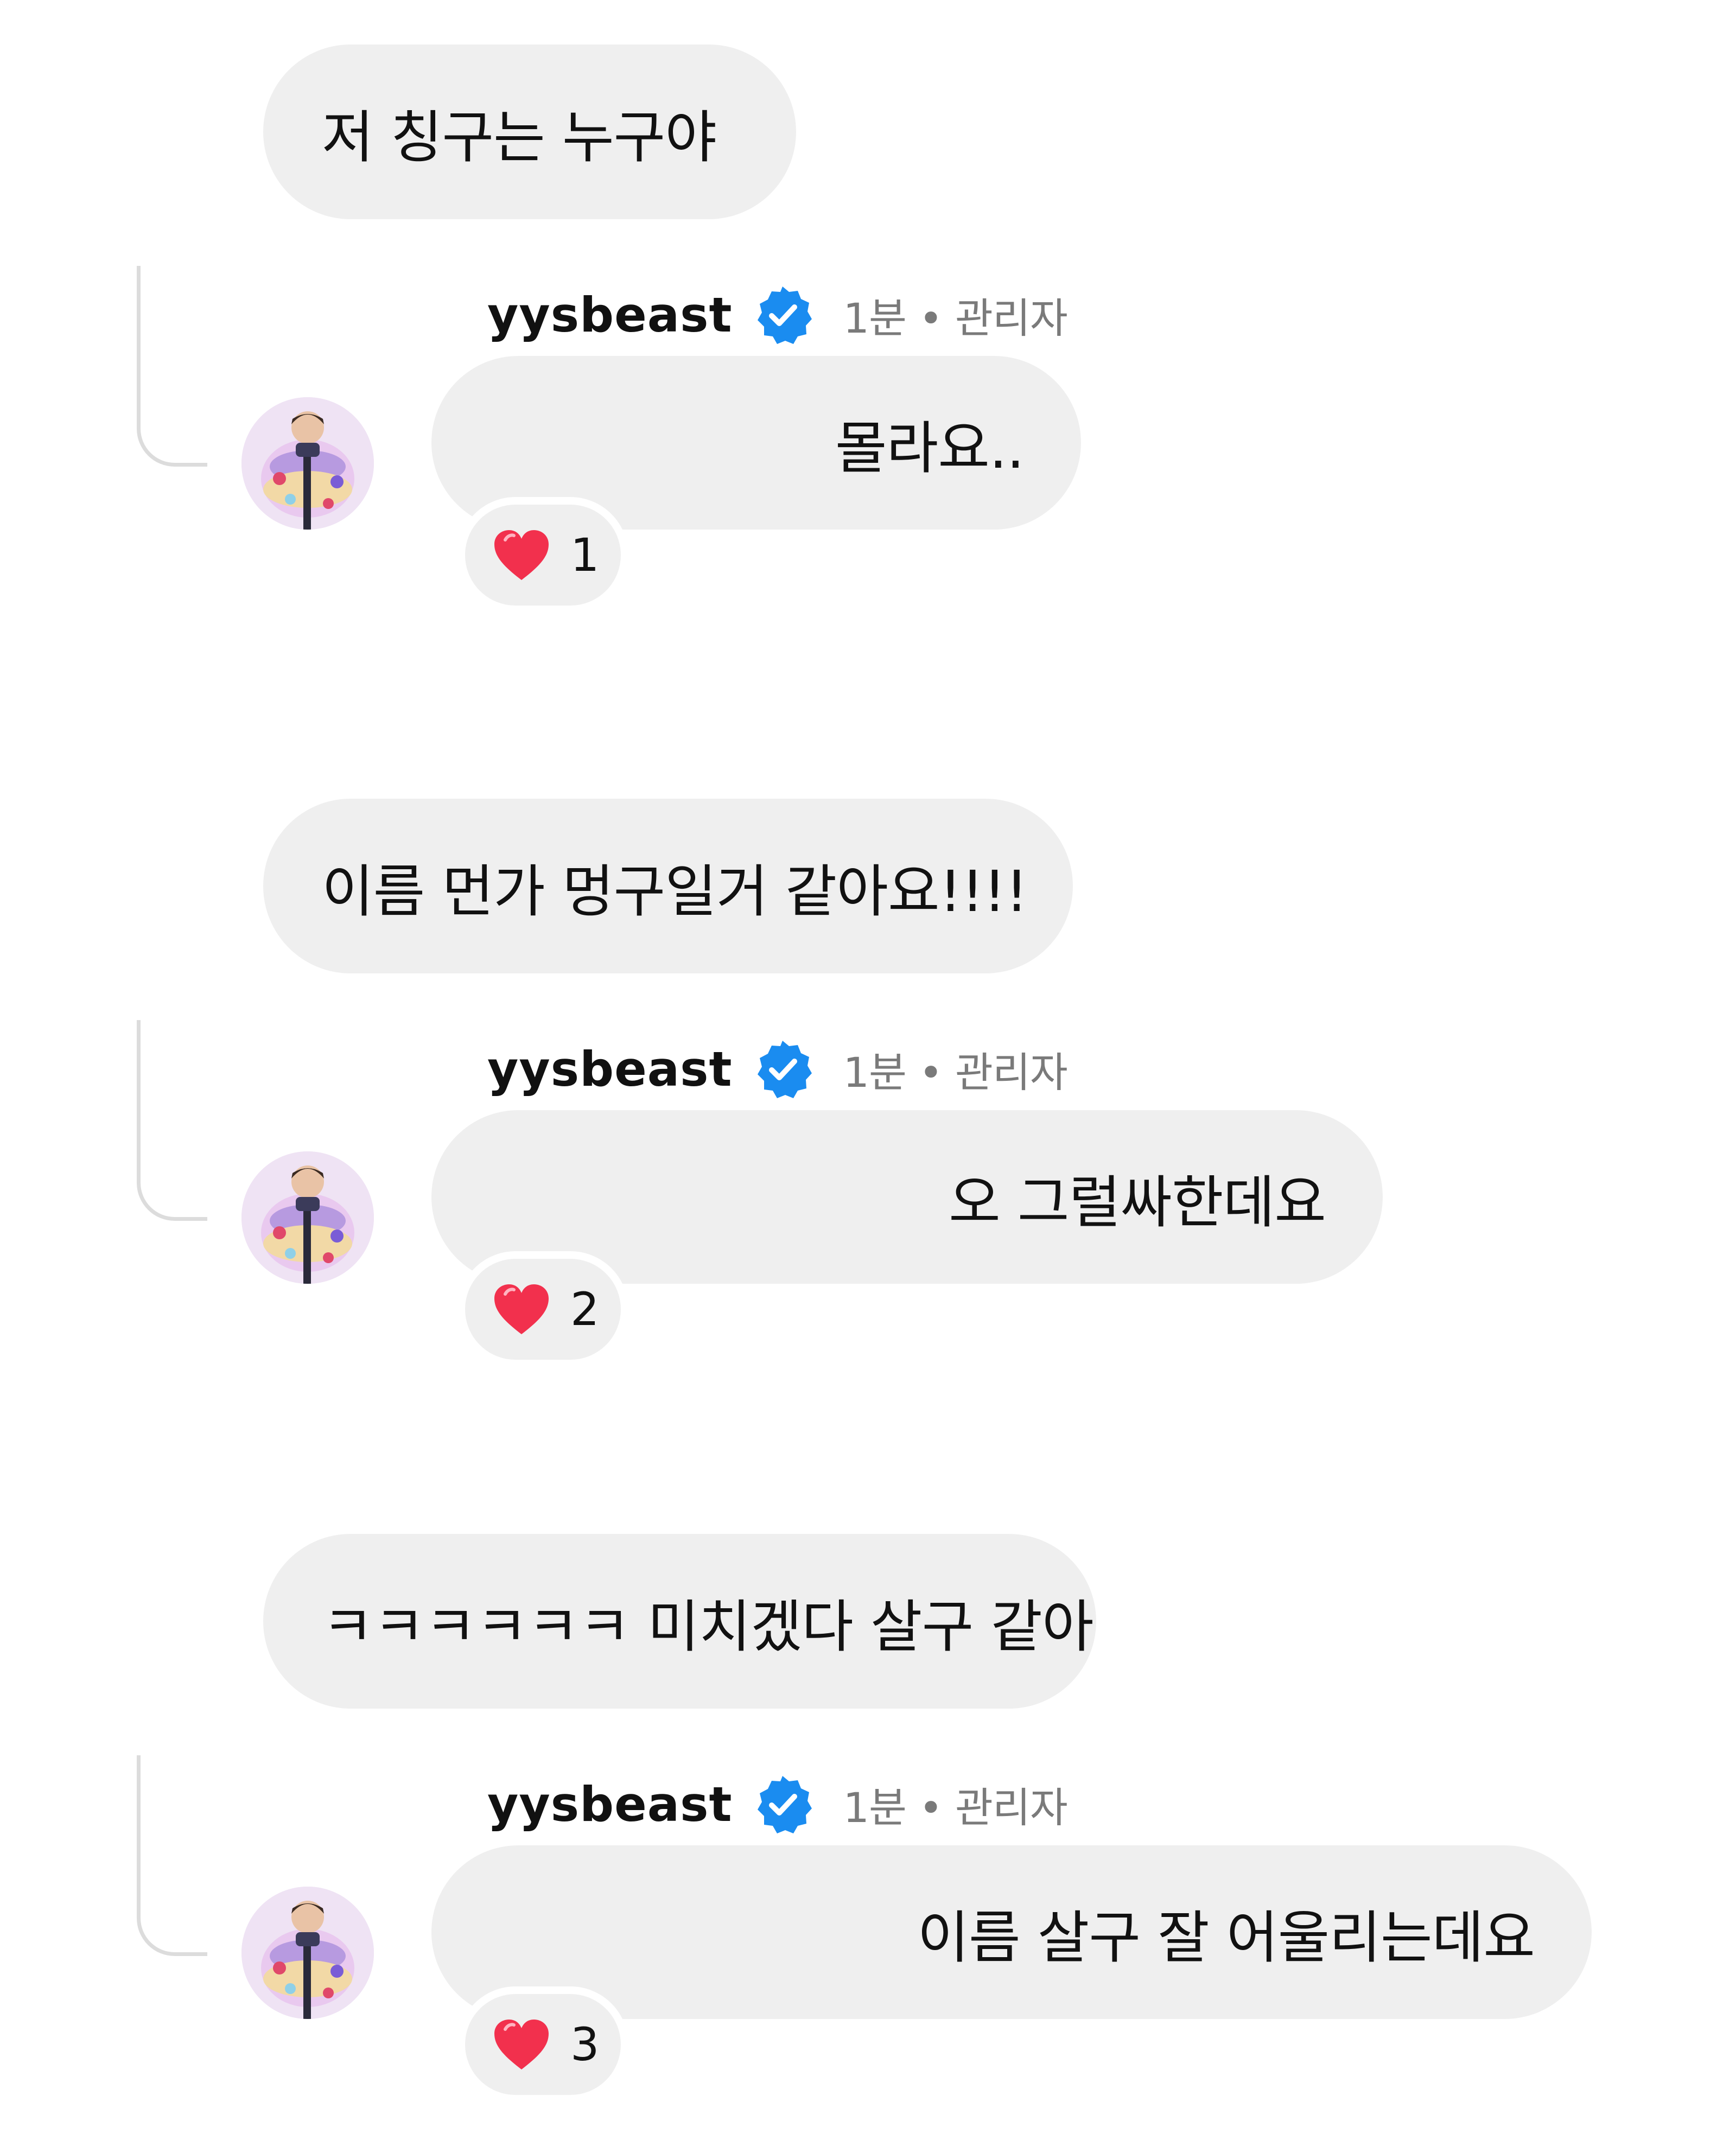  I want to click on reaction-count: 2, so click(585, 1309).